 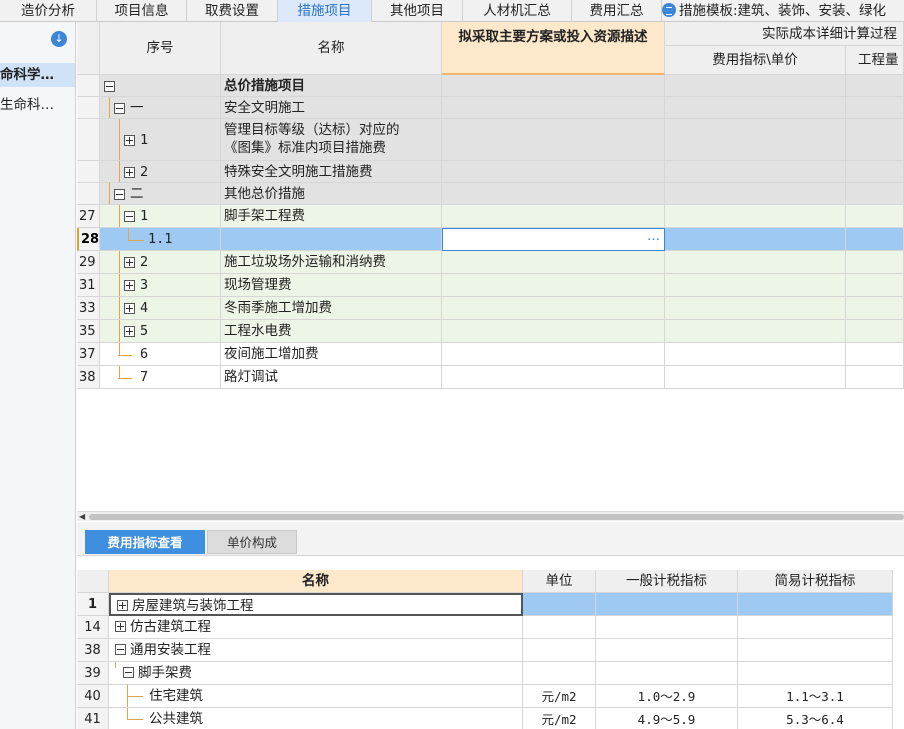 I want to click on tab-cost-analysis: 造价分析, so click(x=48, y=11).